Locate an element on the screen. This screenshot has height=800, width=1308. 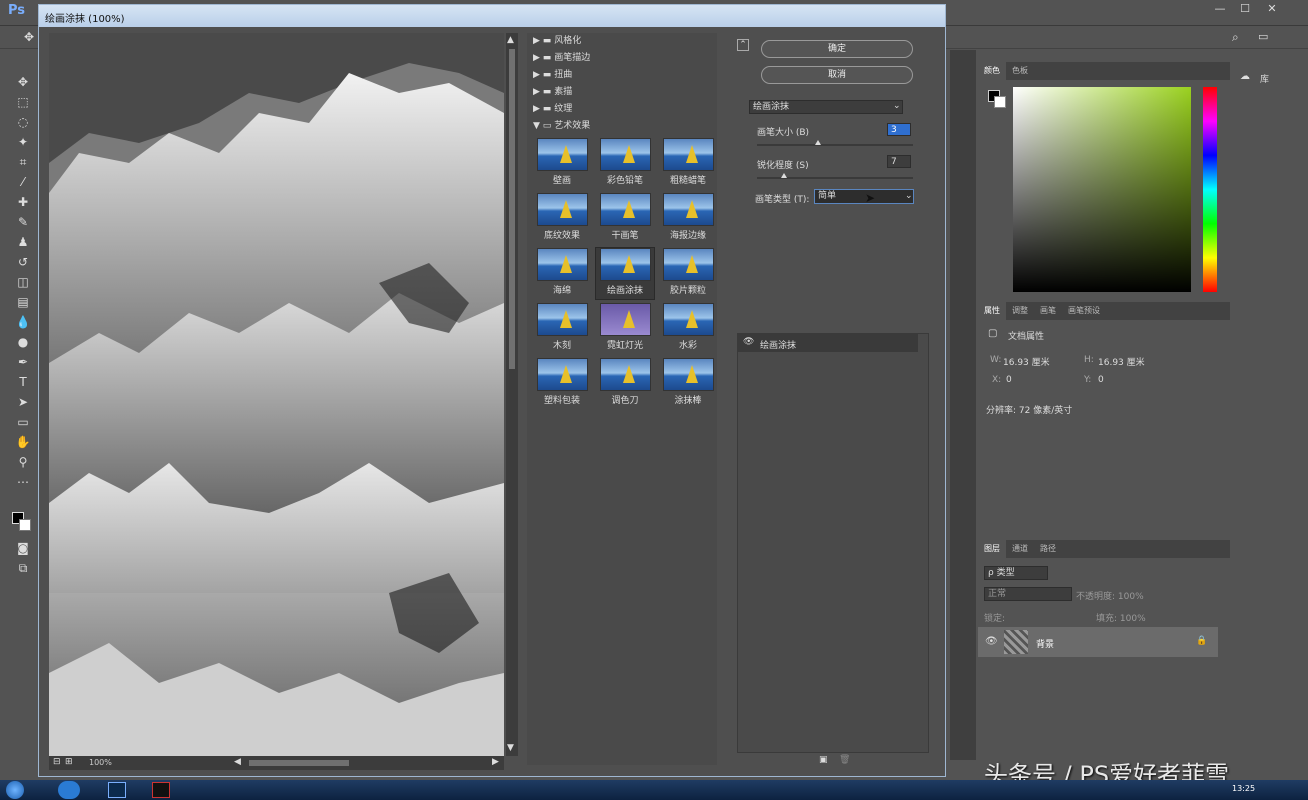
app-task-icon is located at coordinates (161, 790).